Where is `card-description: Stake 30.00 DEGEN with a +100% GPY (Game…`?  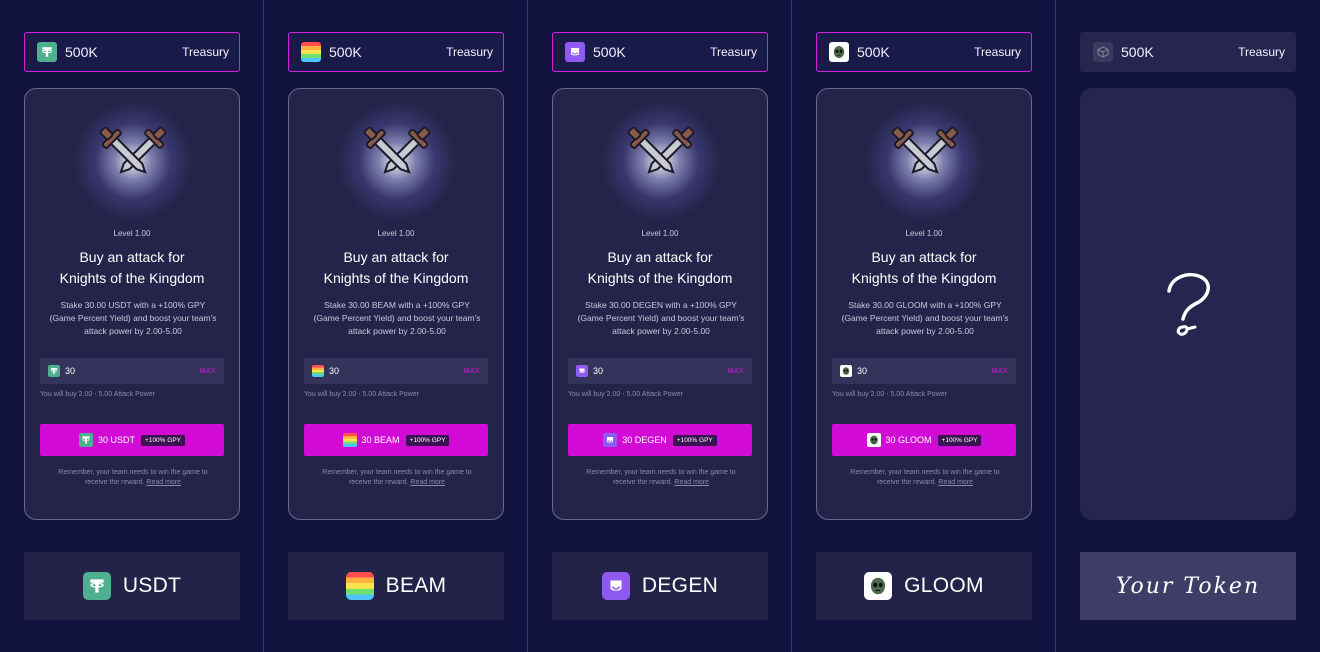 card-description: Stake 30.00 DEGEN with a +100% GPY (Game… is located at coordinates (661, 318).